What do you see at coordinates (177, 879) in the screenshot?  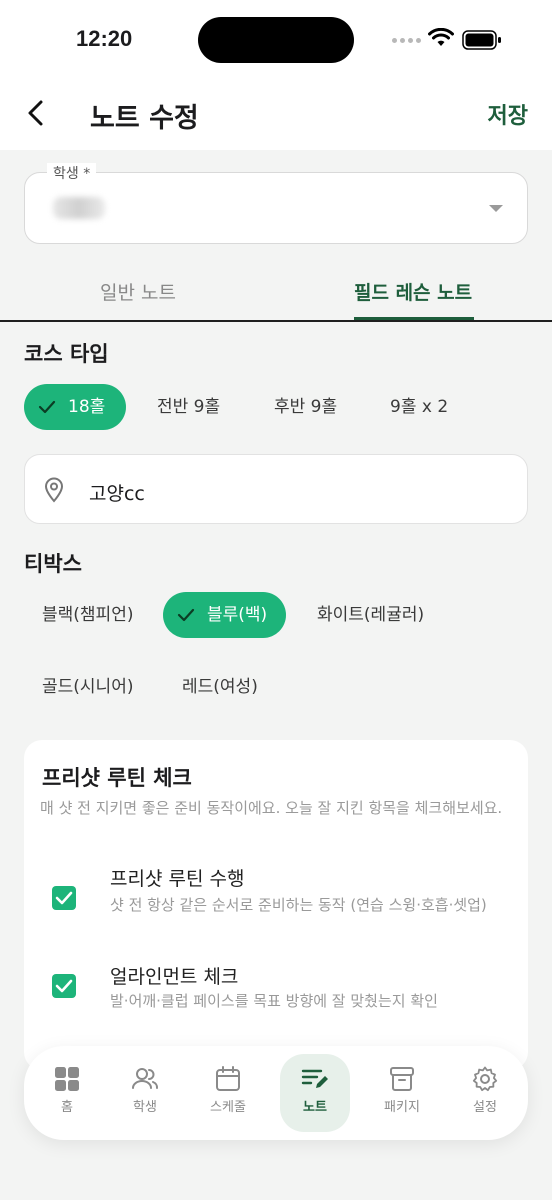 I see `routine-item-title: 프리샷 루틴 수행` at bounding box center [177, 879].